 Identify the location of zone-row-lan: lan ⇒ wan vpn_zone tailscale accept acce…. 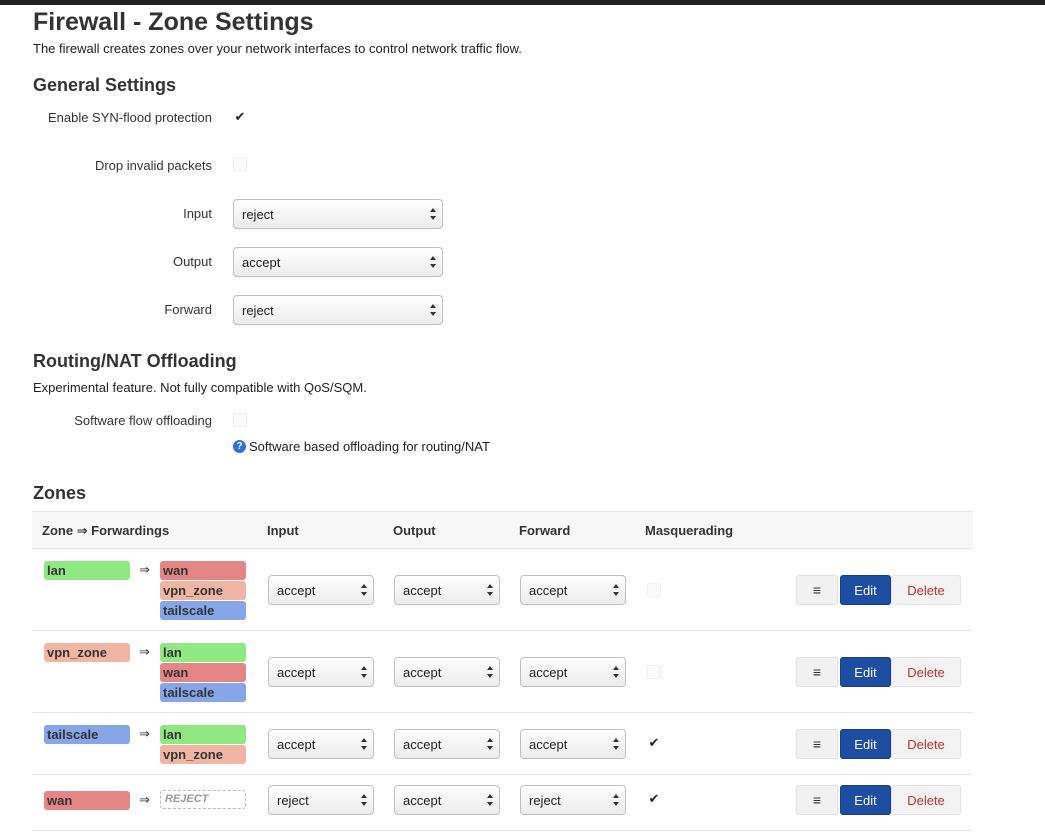
(502, 590).